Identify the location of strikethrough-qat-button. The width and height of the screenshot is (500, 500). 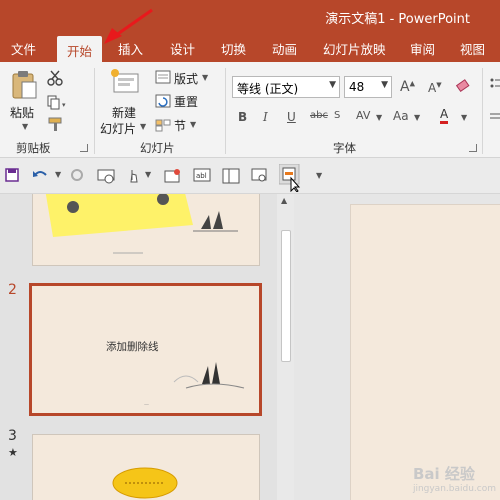
(290, 178).